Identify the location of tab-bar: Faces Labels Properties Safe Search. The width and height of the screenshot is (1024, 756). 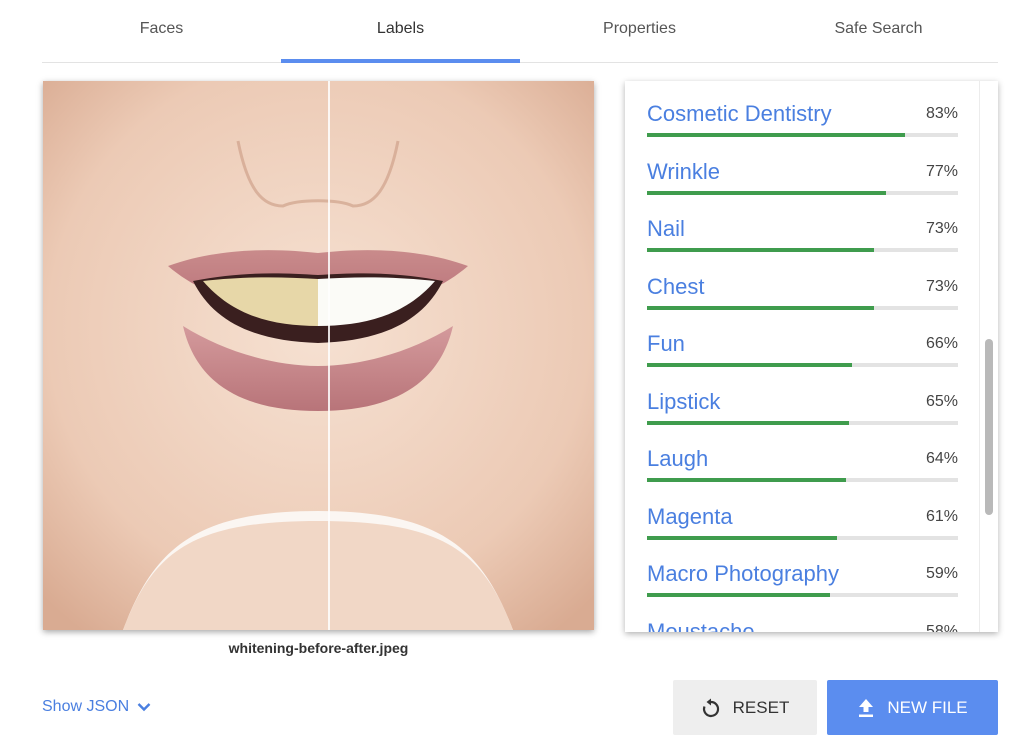
(520, 31).